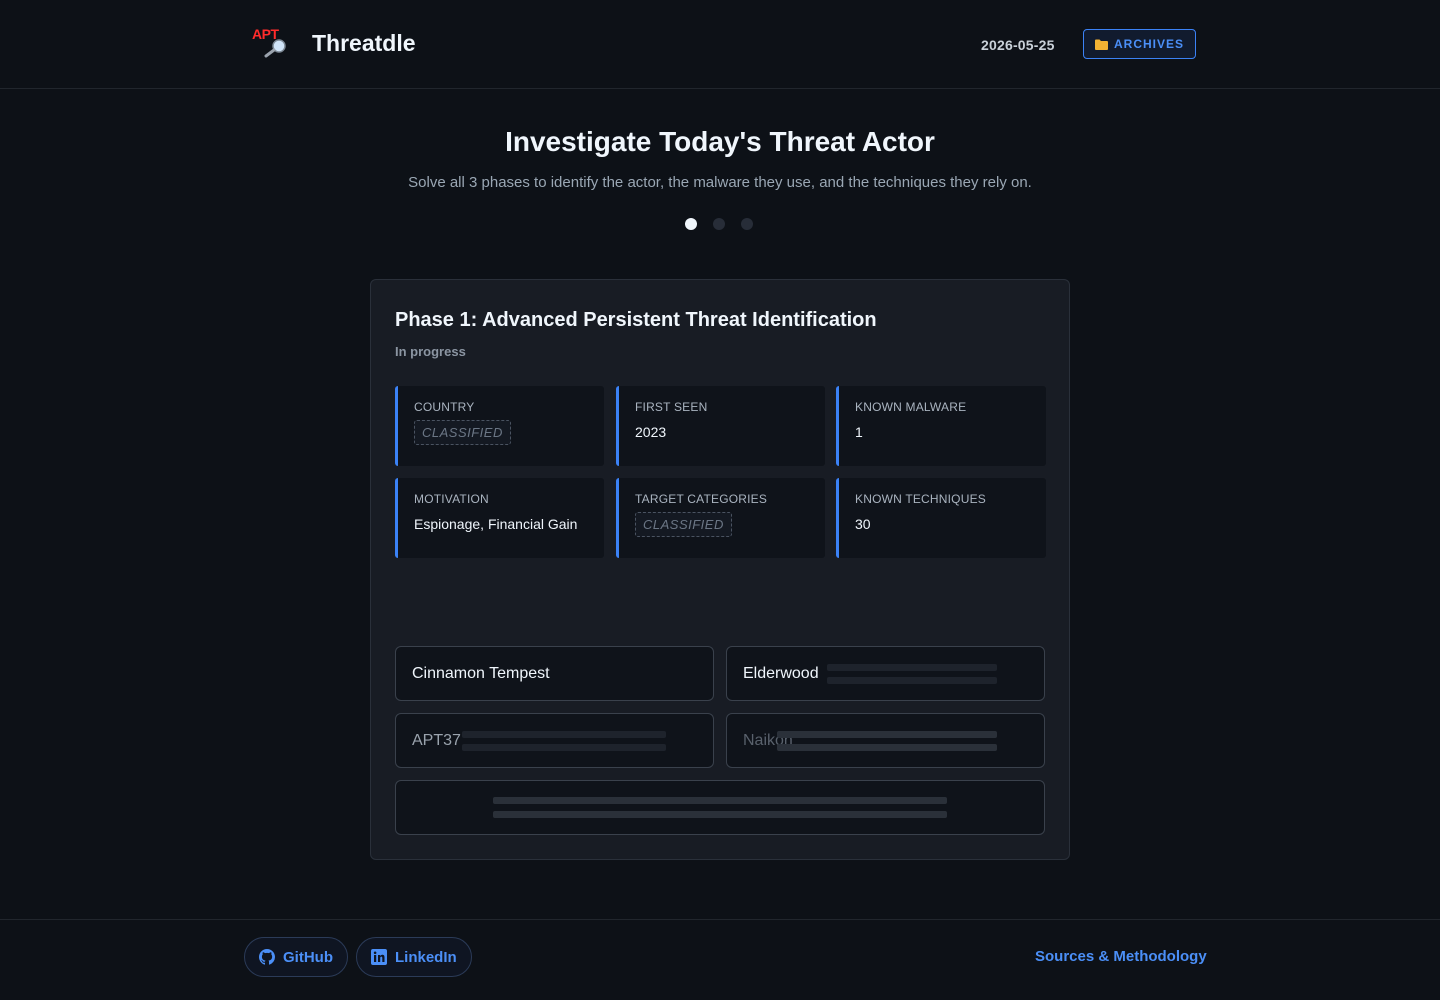 The width and height of the screenshot is (1440, 1000). I want to click on logo: APT, so click(271, 43).